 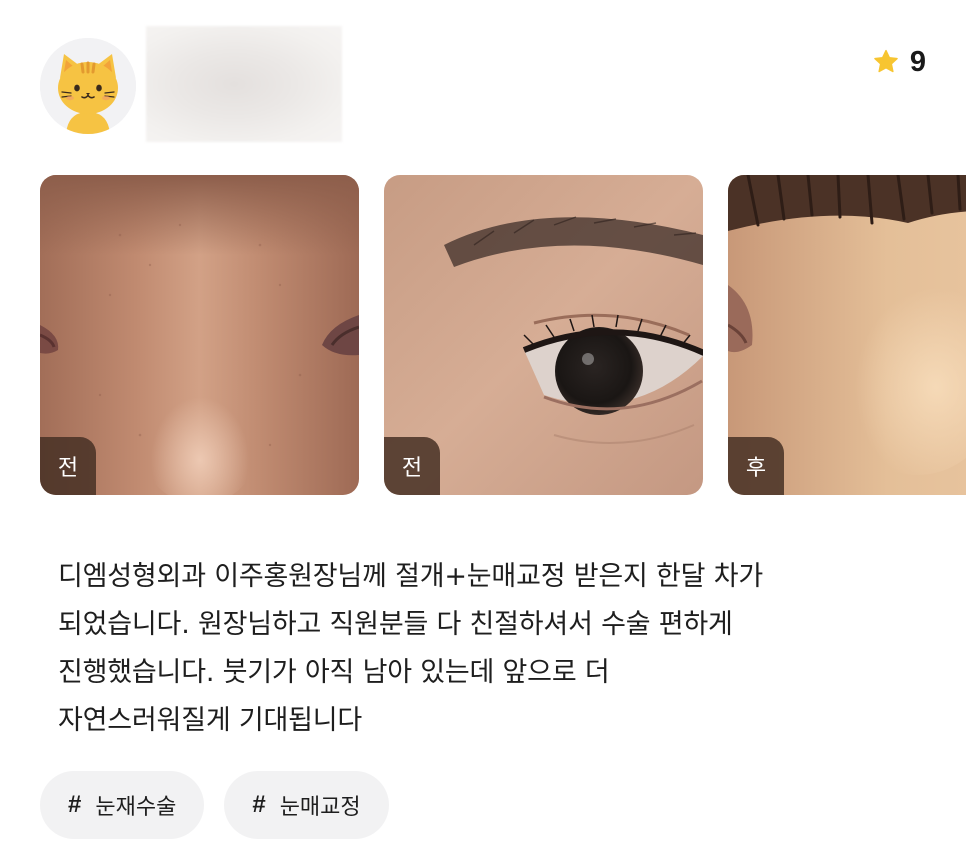 I want to click on hashtag-chip: # 눈재수술, so click(x=122, y=805).